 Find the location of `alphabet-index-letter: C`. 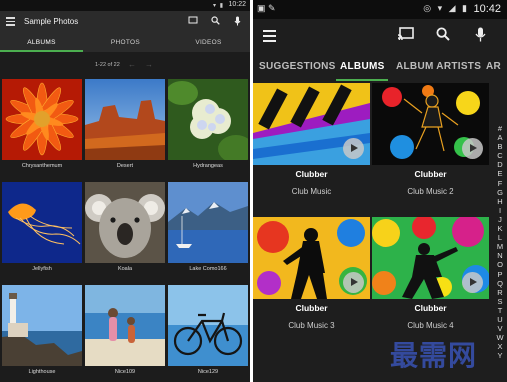

alphabet-index-letter: C is located at coordinates (500, 155).